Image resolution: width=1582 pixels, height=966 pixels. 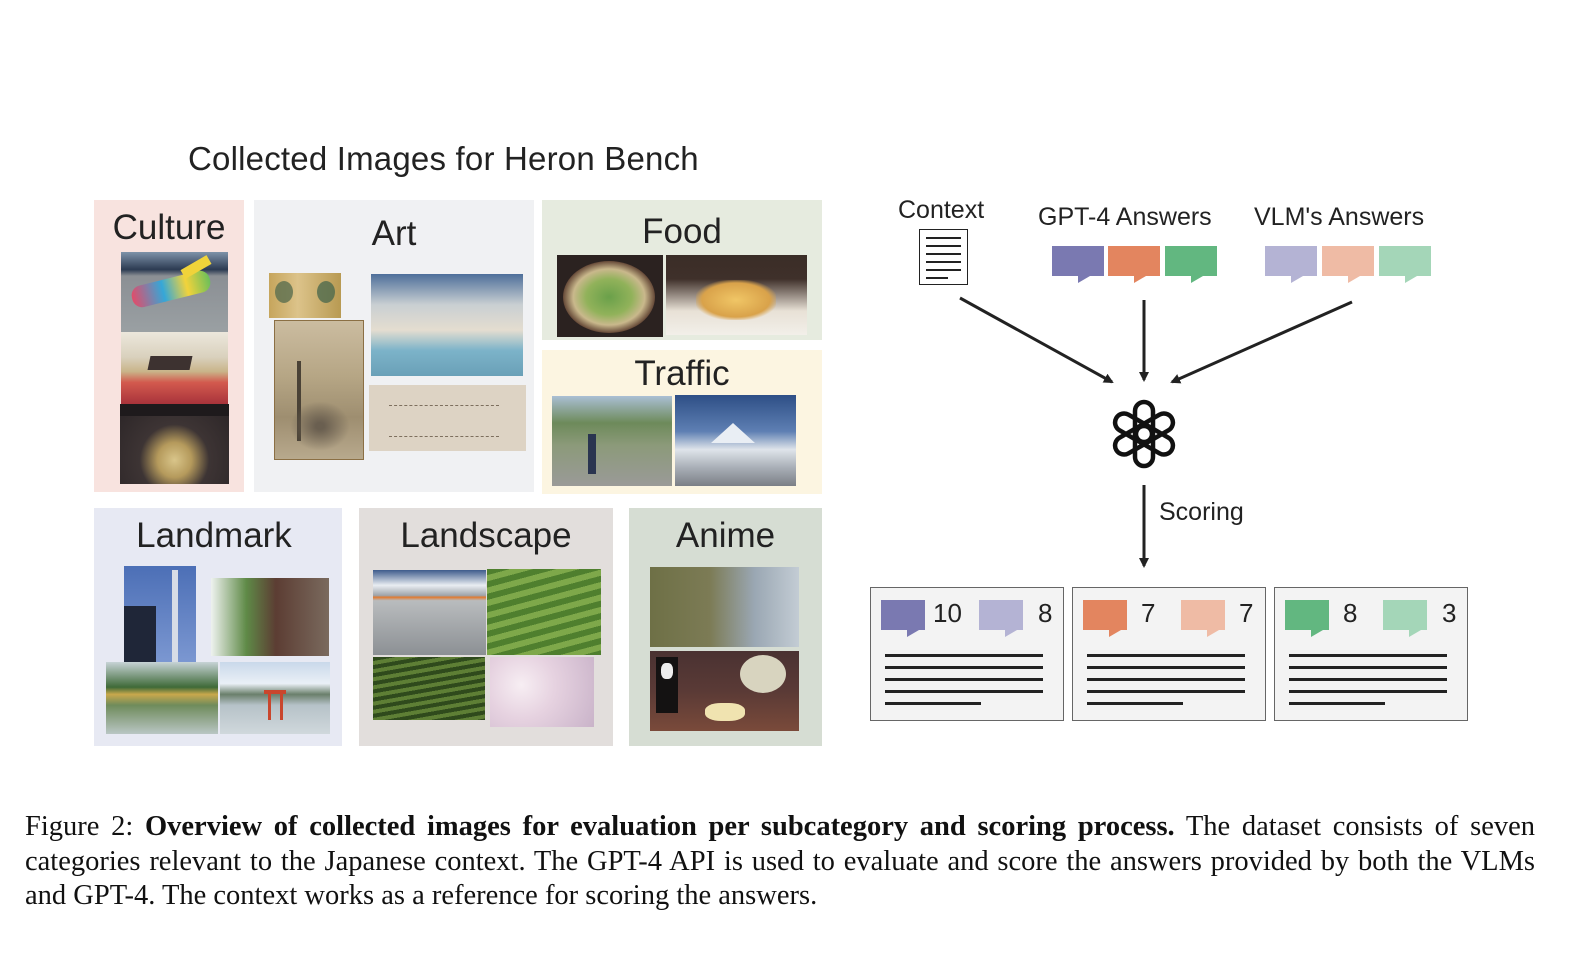 I want to click on score-card: 8 3, so click(x=1371, y=654).